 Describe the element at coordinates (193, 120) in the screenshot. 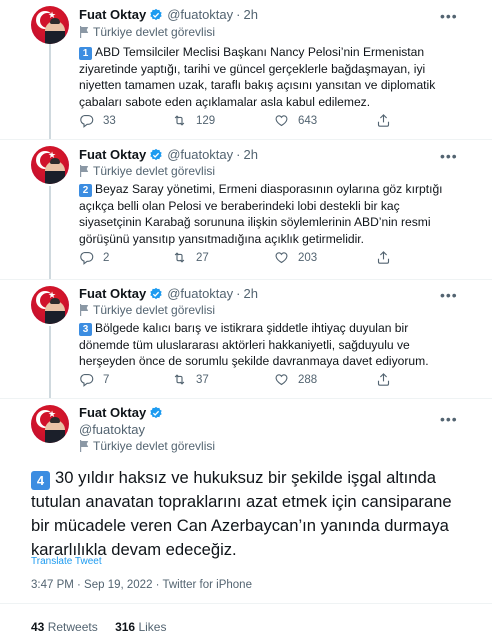

I see `retweet-button: 129` at that location.